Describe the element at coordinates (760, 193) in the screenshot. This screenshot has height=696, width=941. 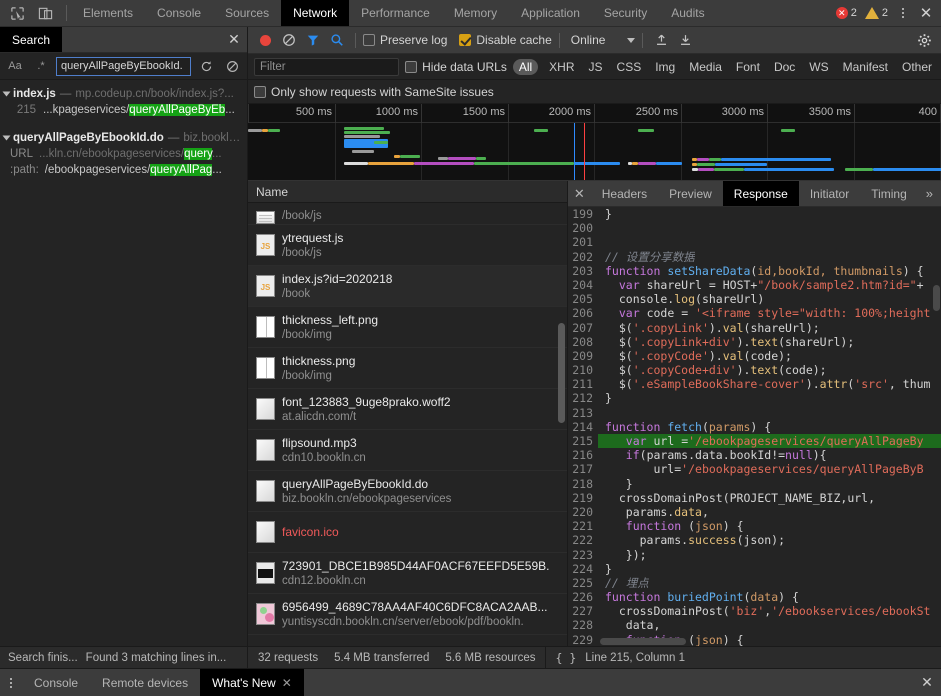
I see `tab-response: Response` at that location.